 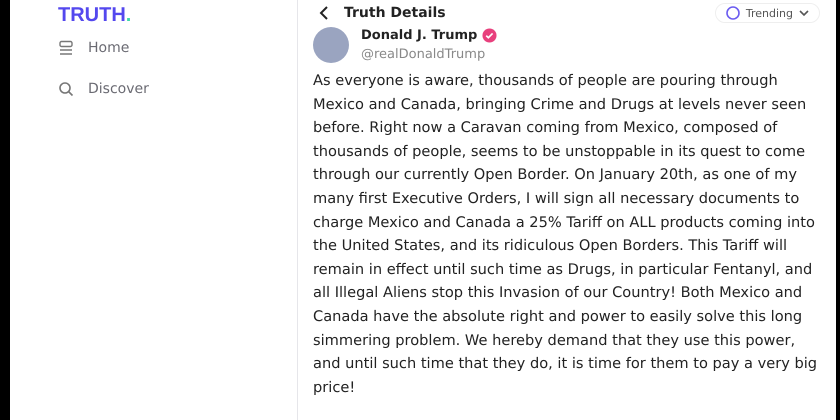 I want to click on search-icon, so click(x=66, y=89).